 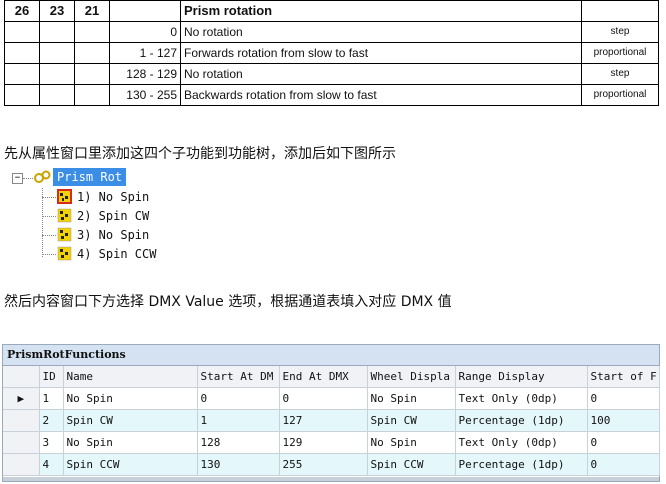 What do you see at coordinates (238, 420) in the screenshot?
I see `cell-start-dmx: 1` at bounding box center [238, 420].